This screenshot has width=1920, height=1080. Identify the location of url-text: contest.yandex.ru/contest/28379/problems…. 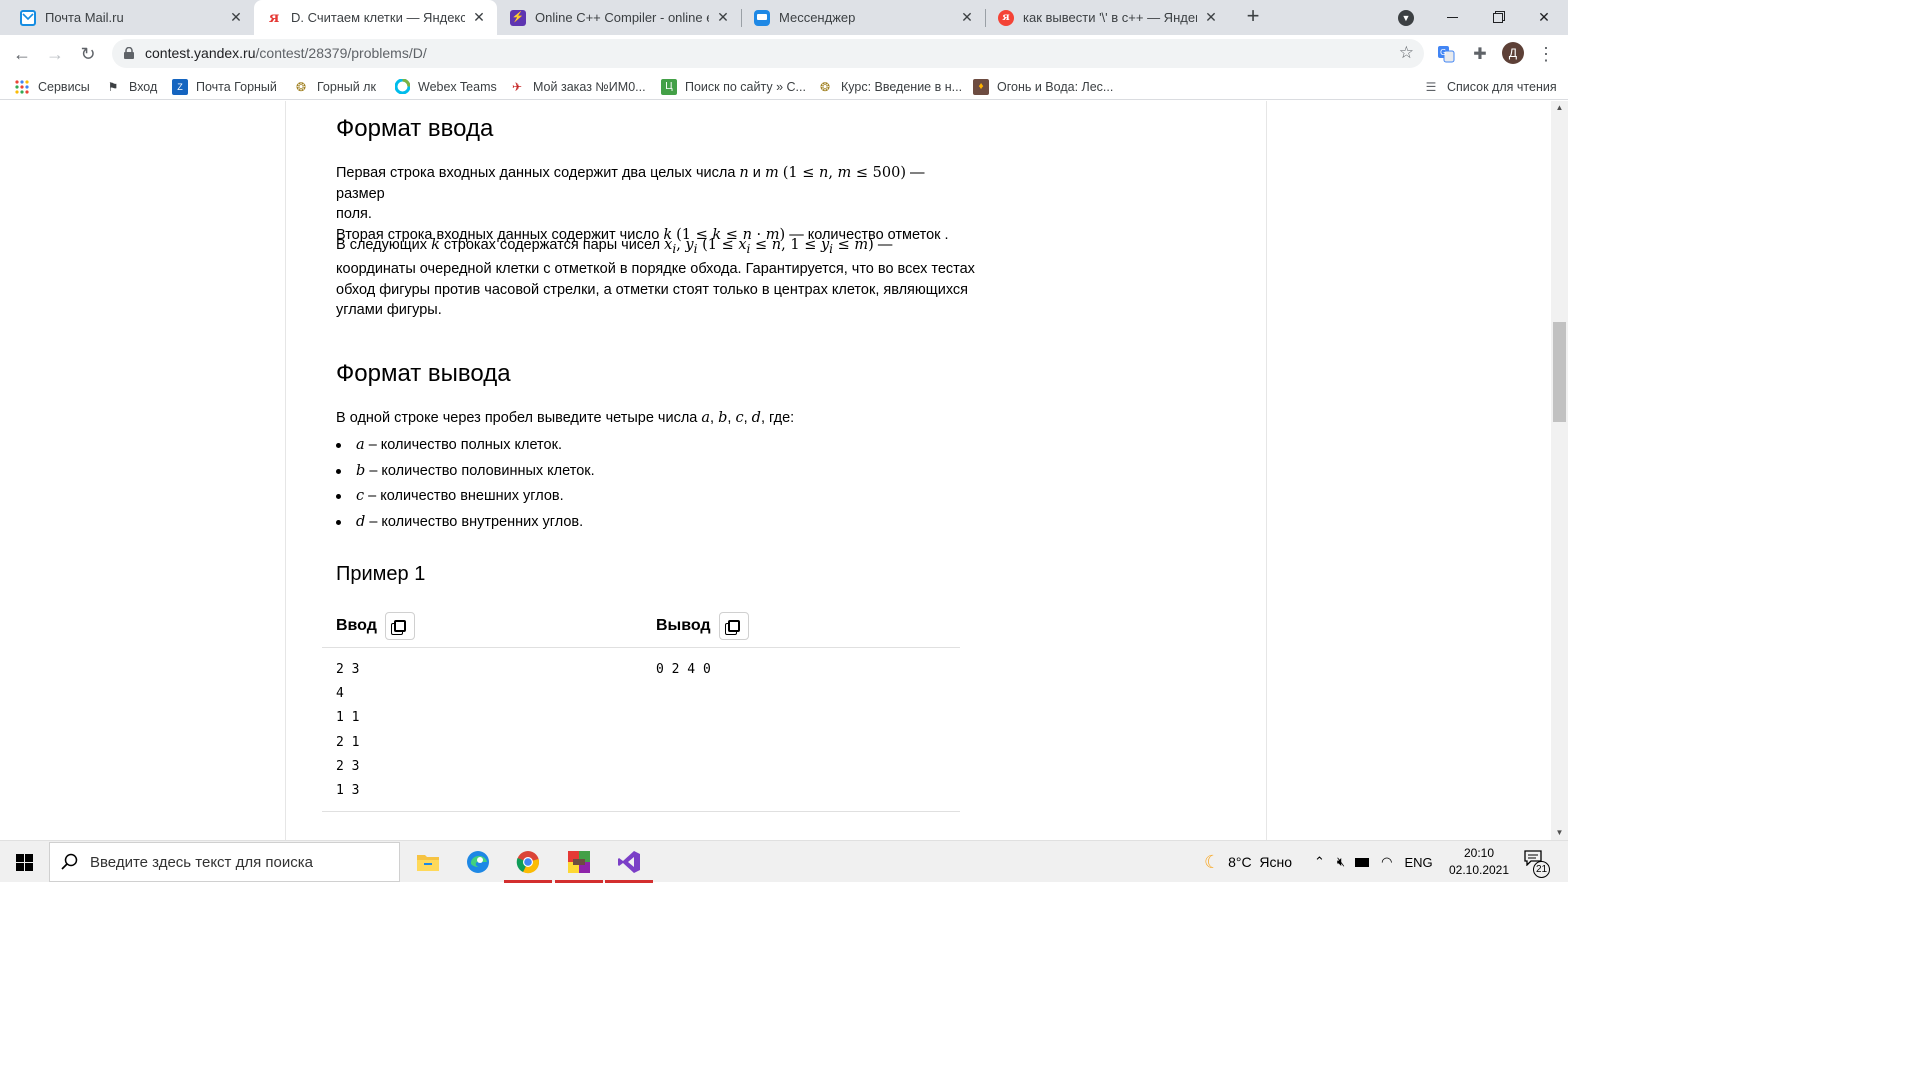
(286, 53).